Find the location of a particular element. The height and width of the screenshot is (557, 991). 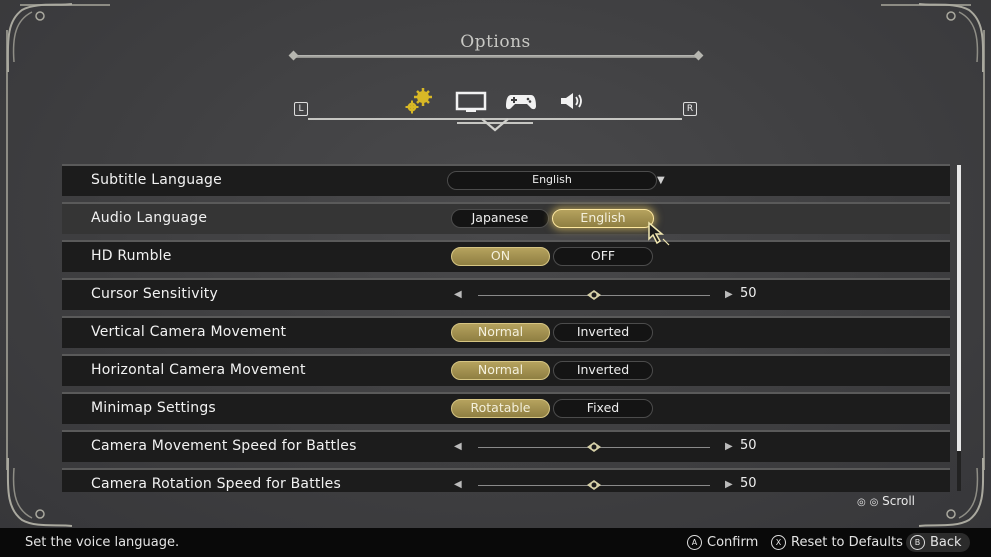

tab-sound is located at coordinates (573, 101).